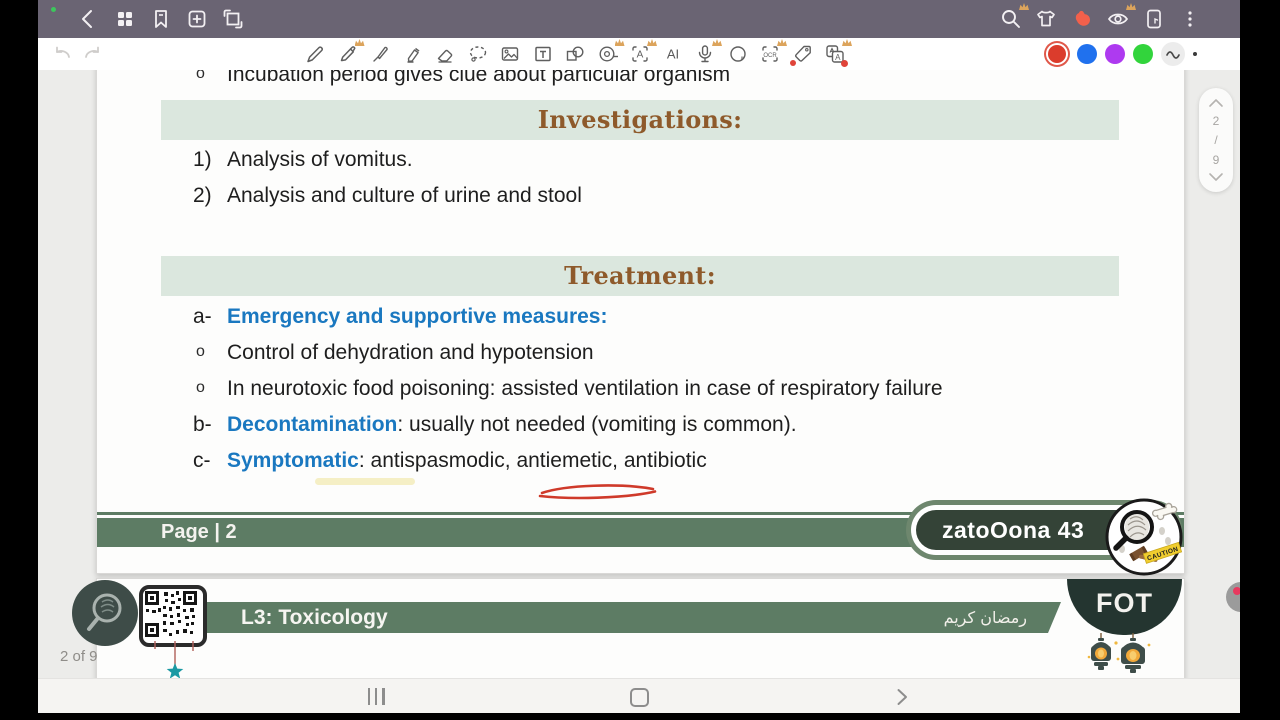 The image size is (1280, 720). I want to click on treatment-header: Treatment:, so click(640, 276).